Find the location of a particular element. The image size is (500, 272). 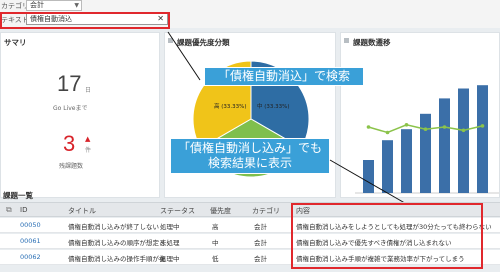

row-priority: 低 is located at coordinates (215, 259).